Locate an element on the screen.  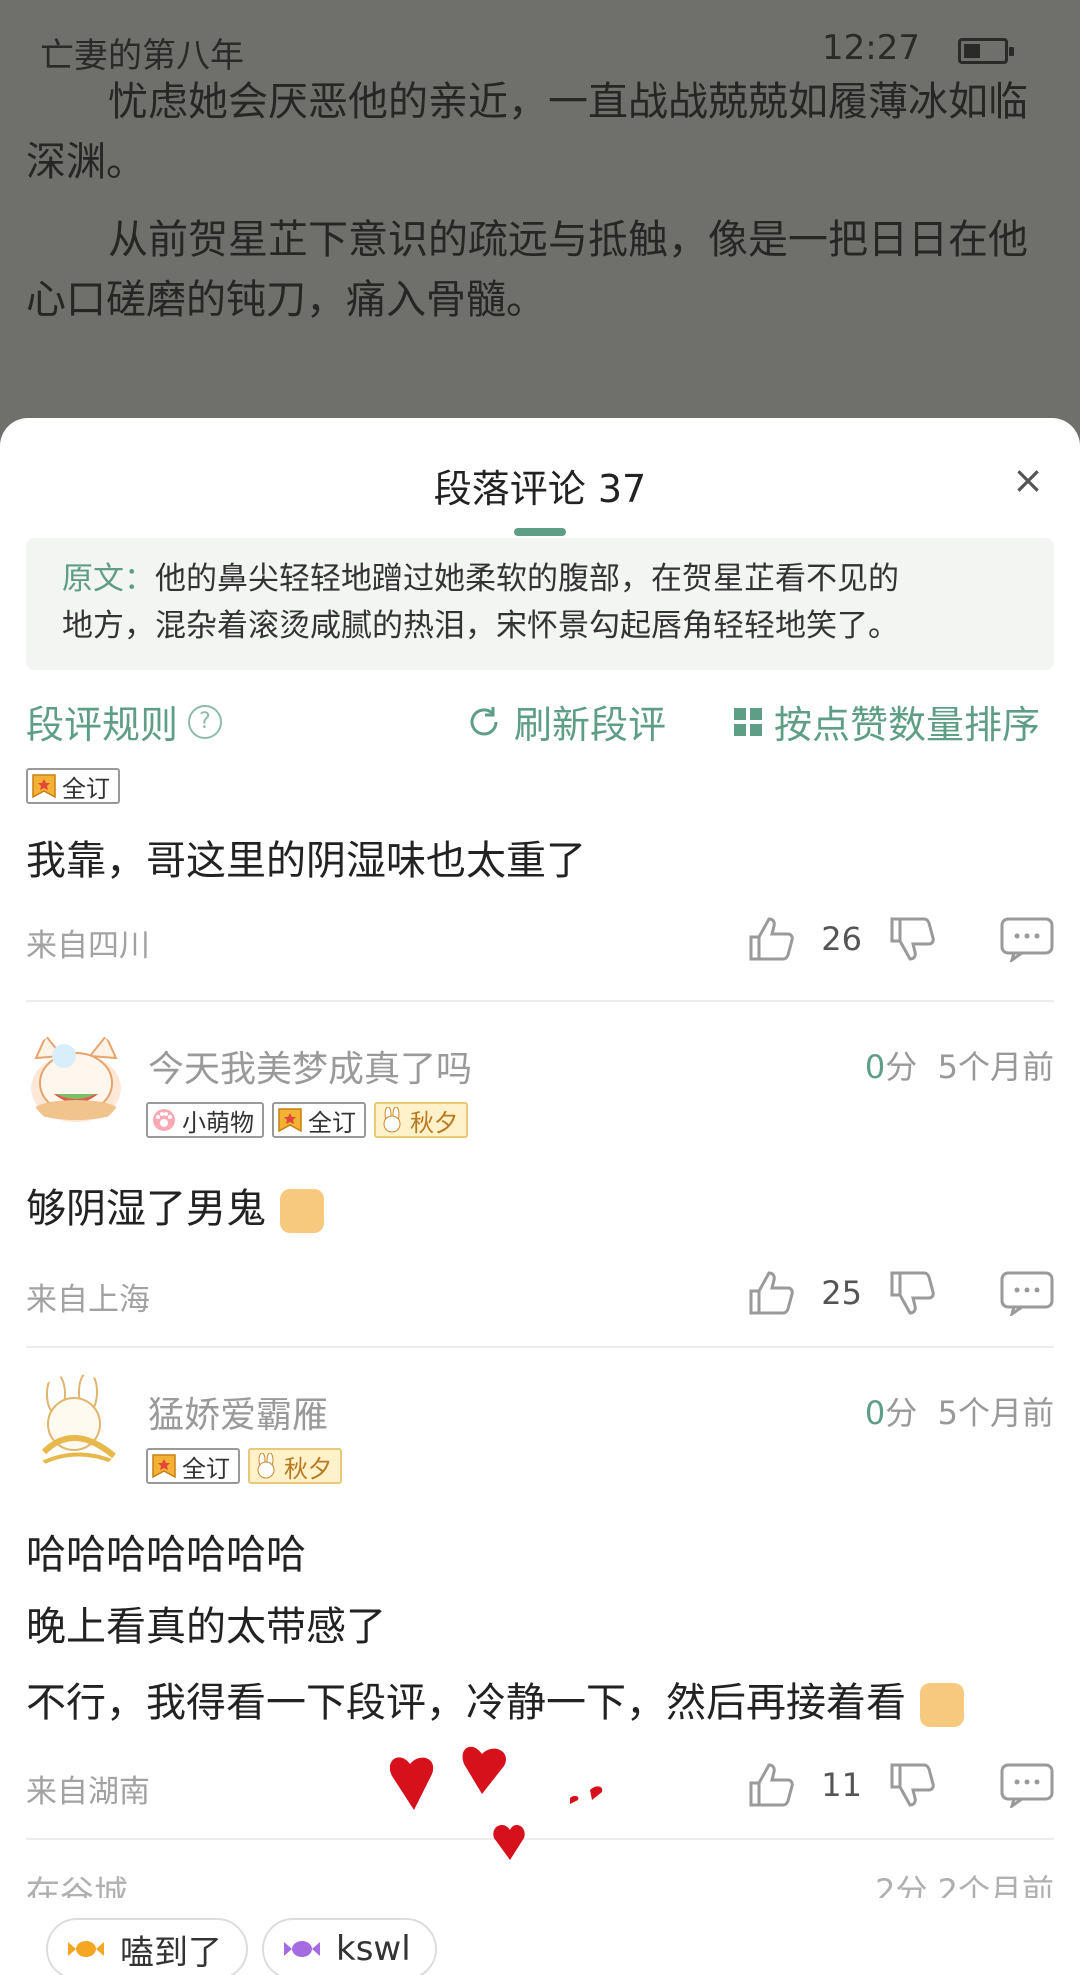
comment-text-line: 不行，我得看一下段评，冷静一下，然后再接着看 is located at coordinates (495, 1699).